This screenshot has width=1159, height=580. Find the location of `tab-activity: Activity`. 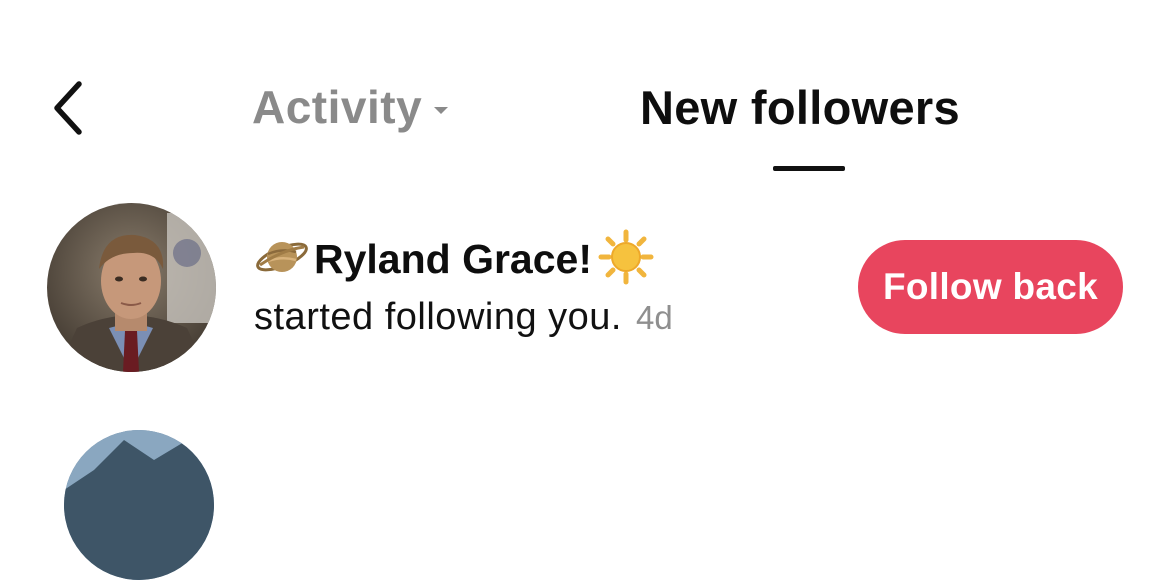

tab-activity: Activity is located at coordinates (350, 107).